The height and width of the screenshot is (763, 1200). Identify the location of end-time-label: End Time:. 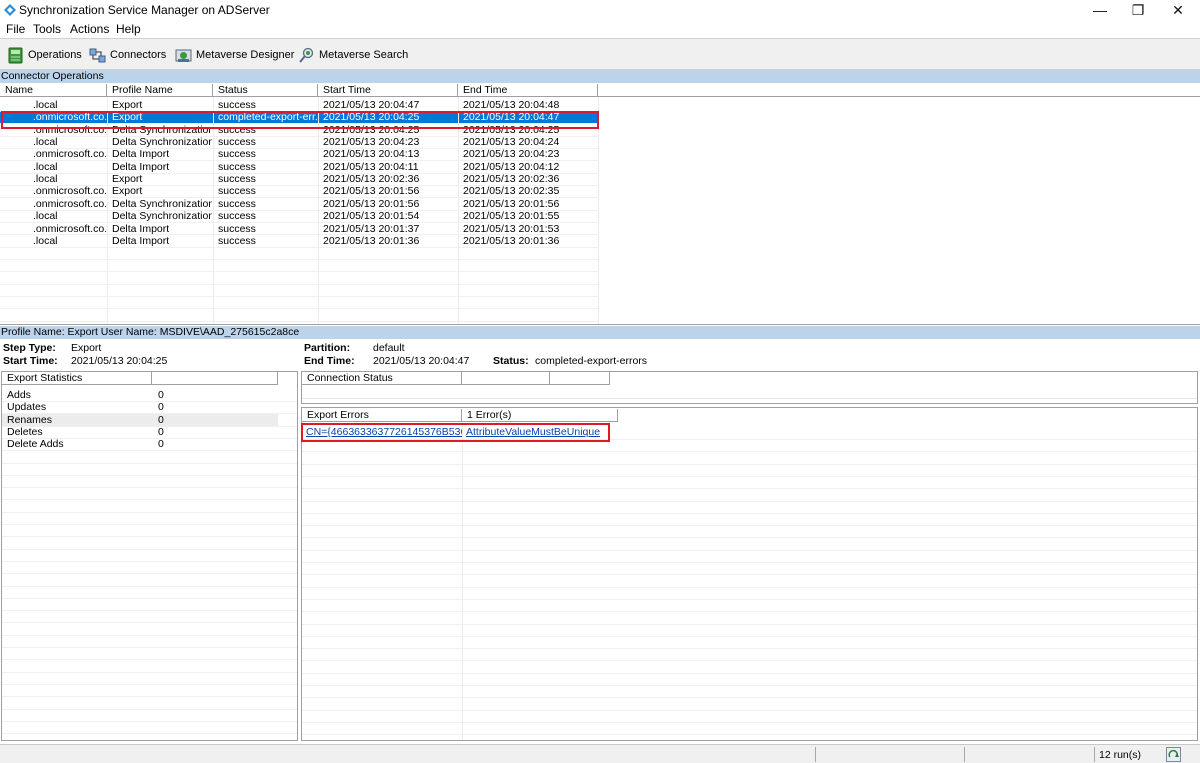
(329, 361).